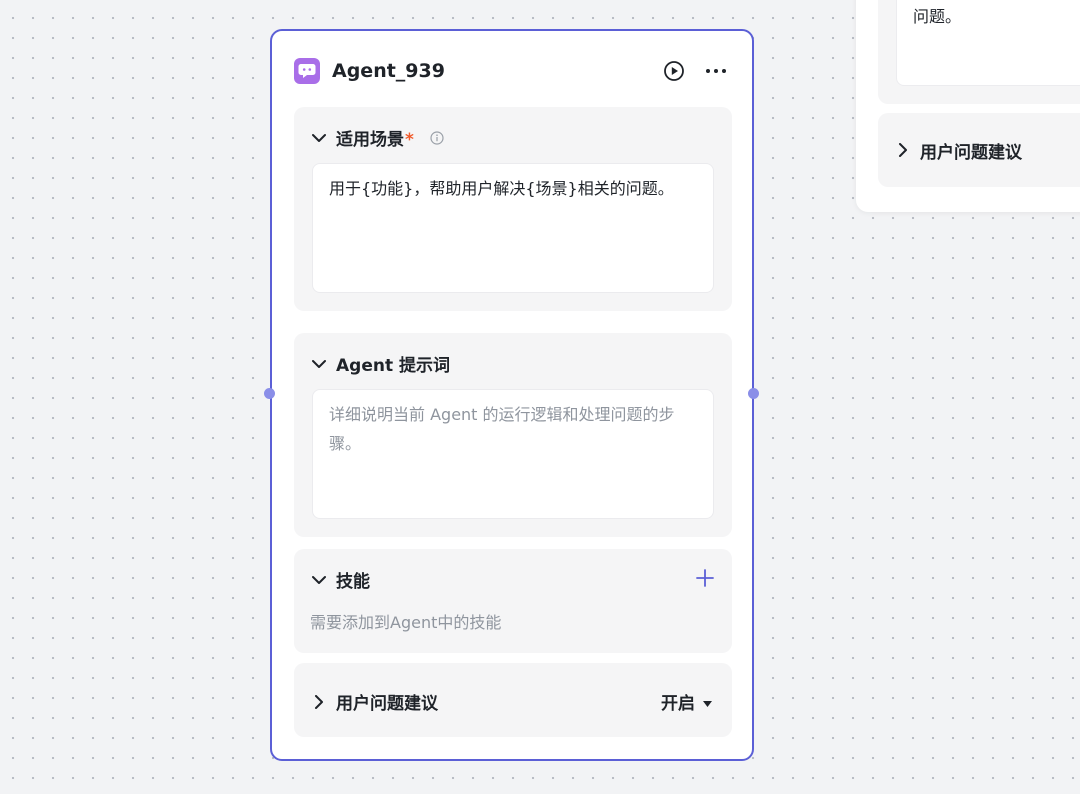  Describe the element at coordinates (674, 71) in the screenshot. I see `play-icon` at that location.